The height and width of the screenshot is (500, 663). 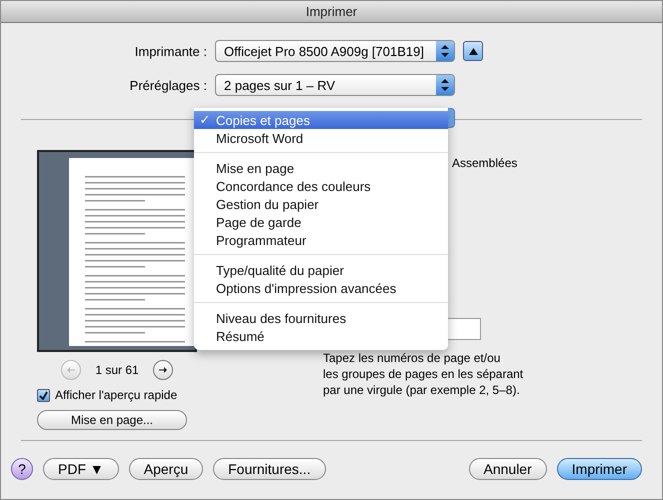 I want to click on presets-popup: 2 pages sur 1 – RV, so click(x=335, y=85).